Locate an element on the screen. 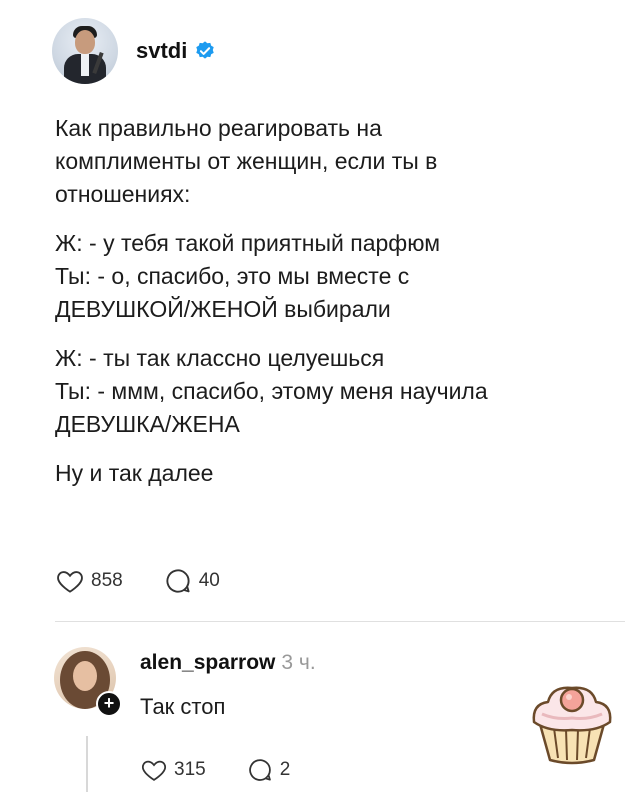  like-count: 858 is located at coordinates (107, 580).